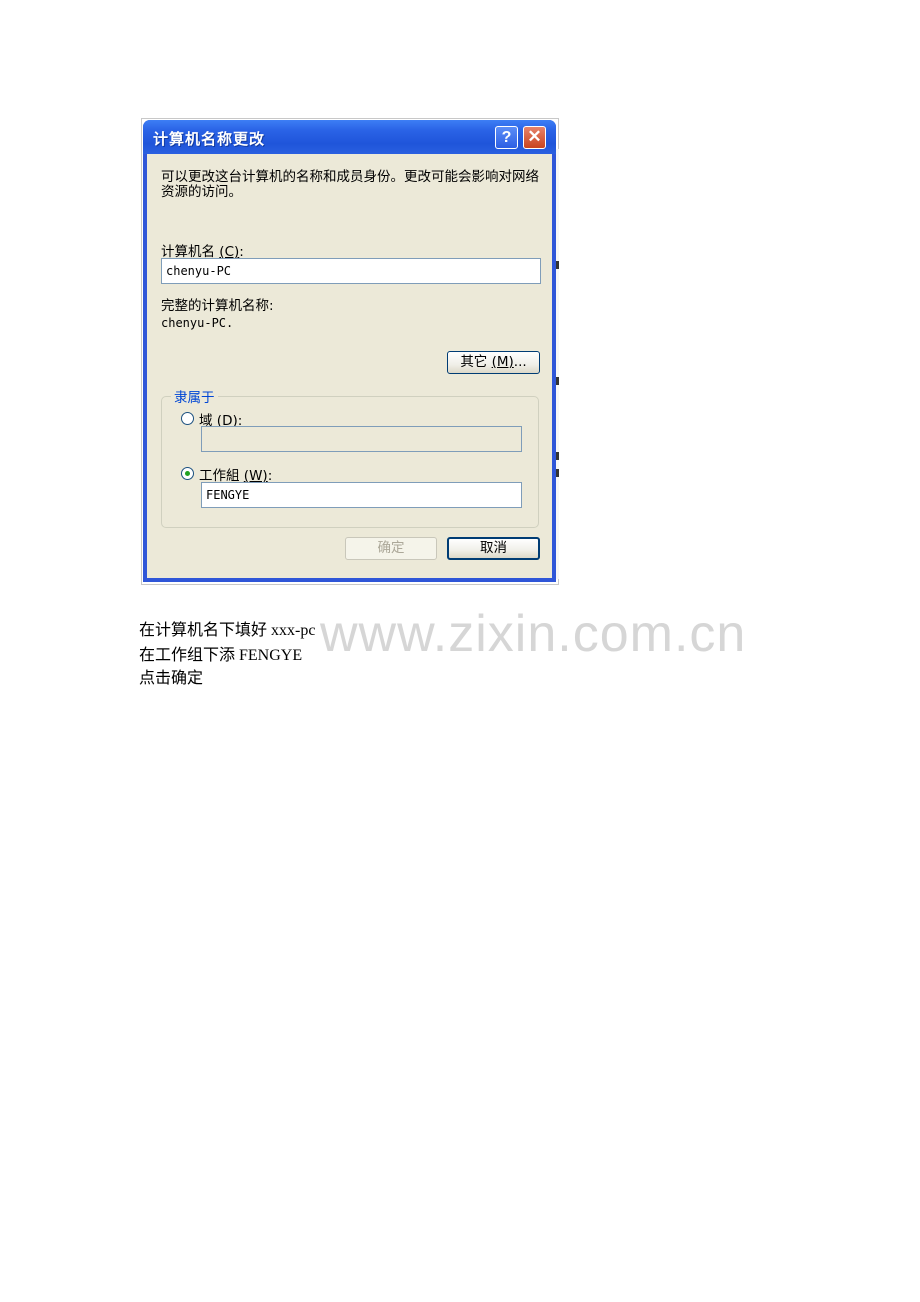 Image resolution: width=920 pixels, height=1302 pixels. I want to click on domain-radio, so click(187, 418).